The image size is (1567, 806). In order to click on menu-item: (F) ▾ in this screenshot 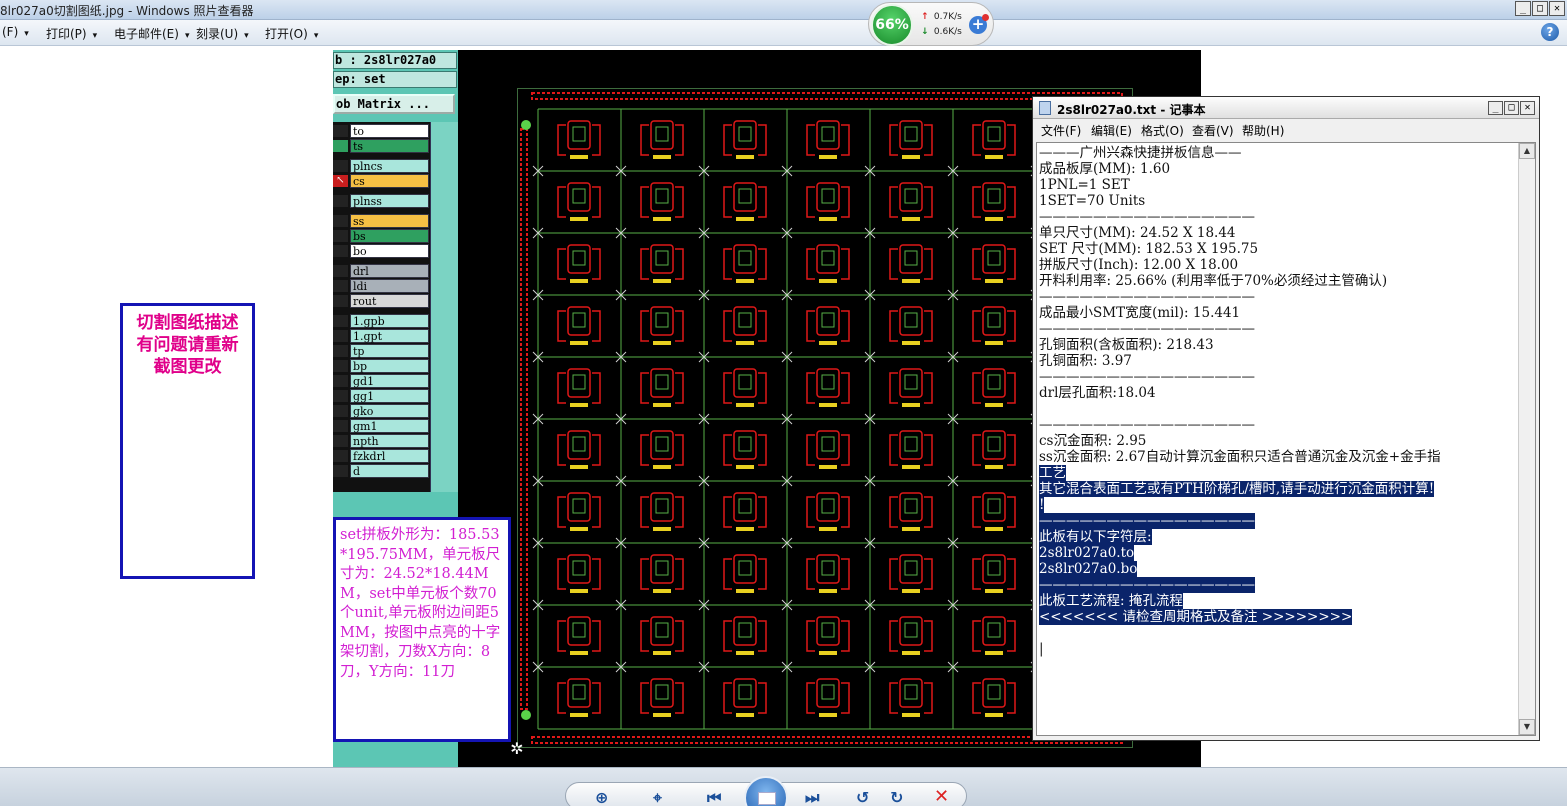, I will do `click(15, 32)`.